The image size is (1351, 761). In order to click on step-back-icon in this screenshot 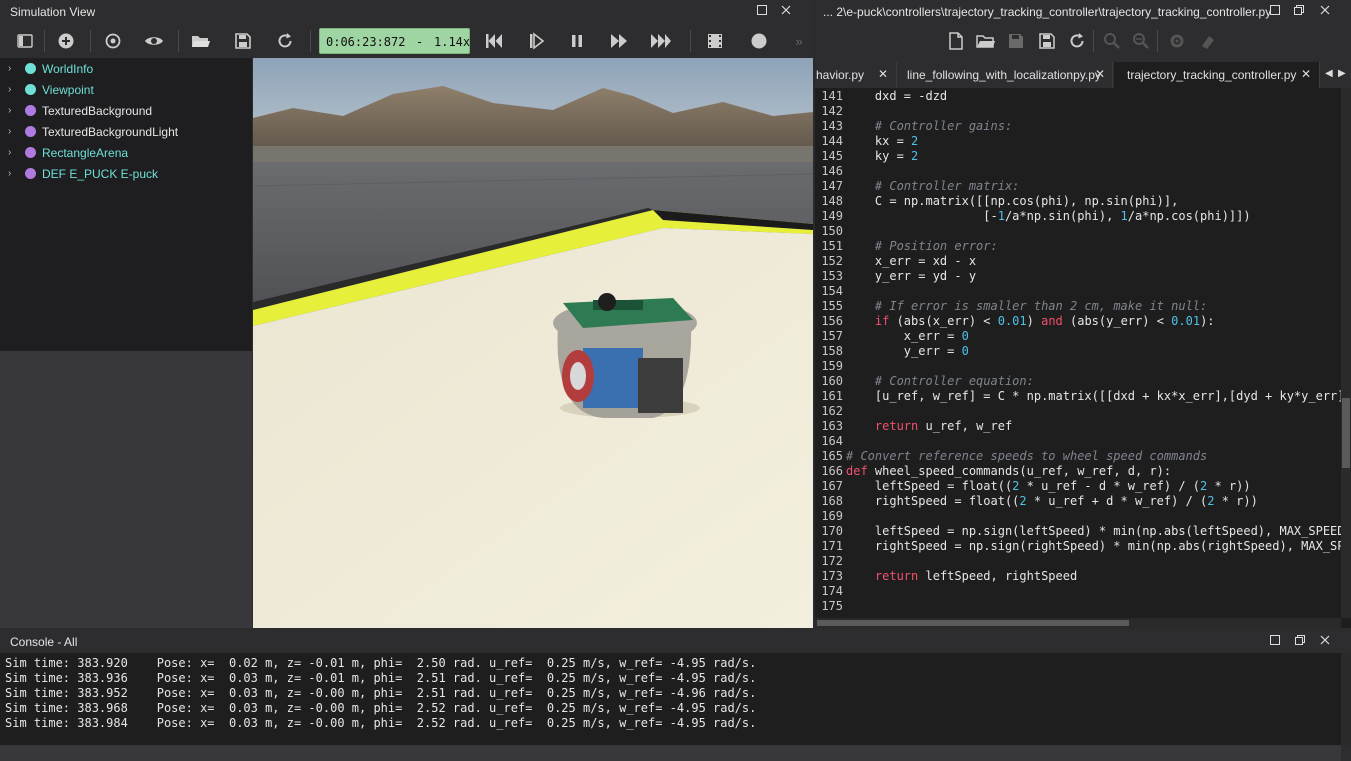, I will do `click(494, 41)`.